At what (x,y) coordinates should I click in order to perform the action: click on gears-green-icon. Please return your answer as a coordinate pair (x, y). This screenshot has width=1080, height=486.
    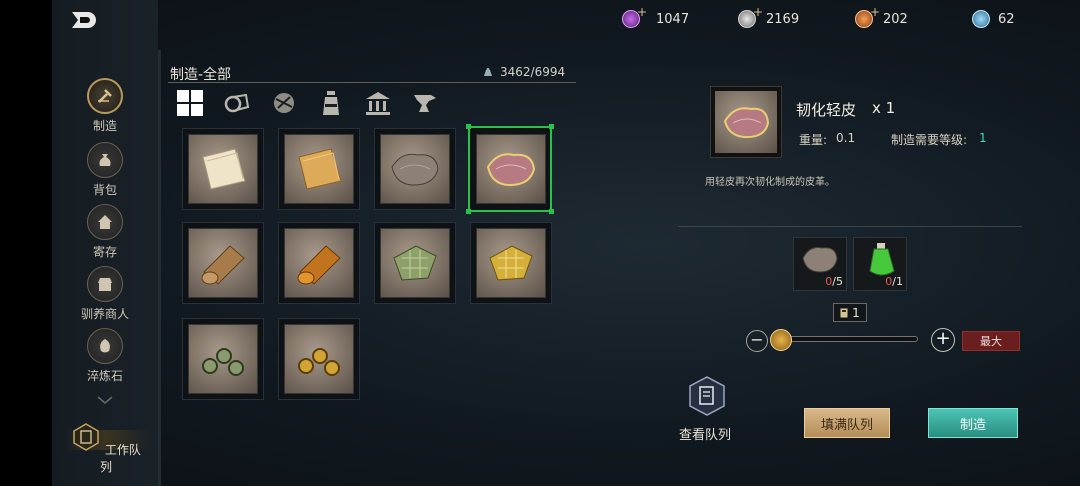
    Looking at the image, I should click on (223, 359).